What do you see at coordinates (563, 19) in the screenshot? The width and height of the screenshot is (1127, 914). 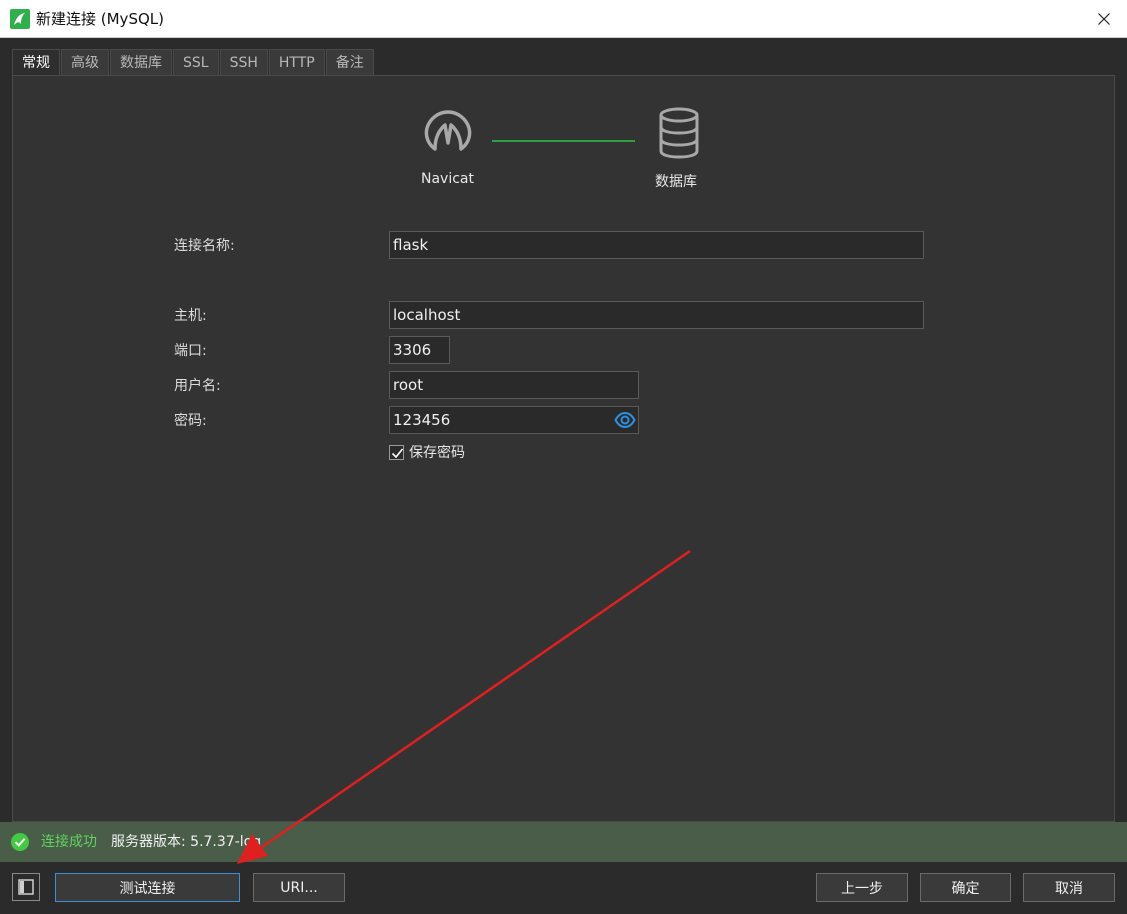 I see `title-bar: 新建连接 (MySQL)` at bounding box center [563, 19].